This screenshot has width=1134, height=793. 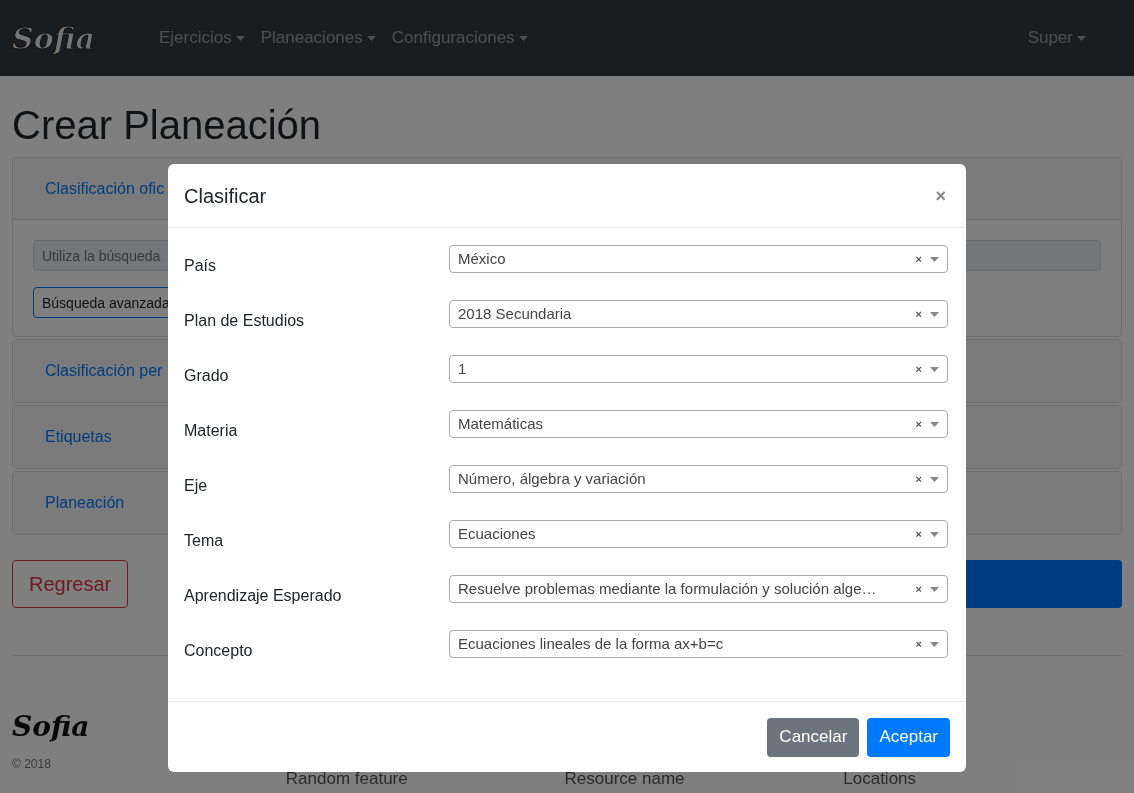 What do you see at coordinates (167, 125) in the screenshot?
I see `page-title: Crear Planeación` at bounding box center [167, 125].